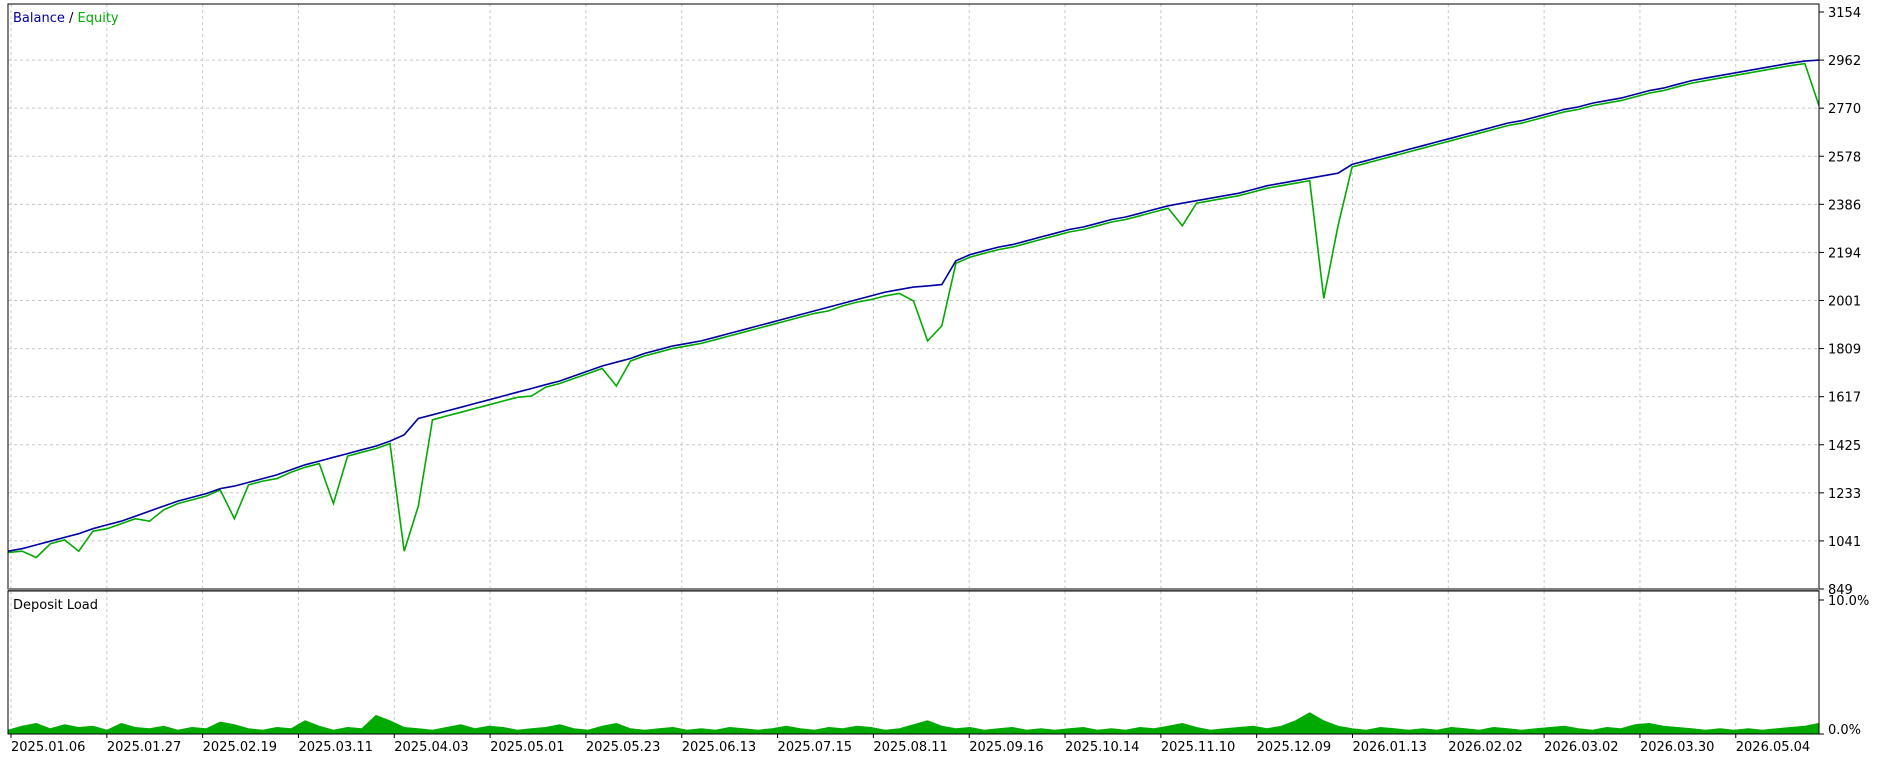 The height and width of the screenshot is (760, 1879). What do you see at coordinates (527, 747) in the screenshot?
I see `x-tick-label: 2025.05.01` at bounding box center [527, 747].